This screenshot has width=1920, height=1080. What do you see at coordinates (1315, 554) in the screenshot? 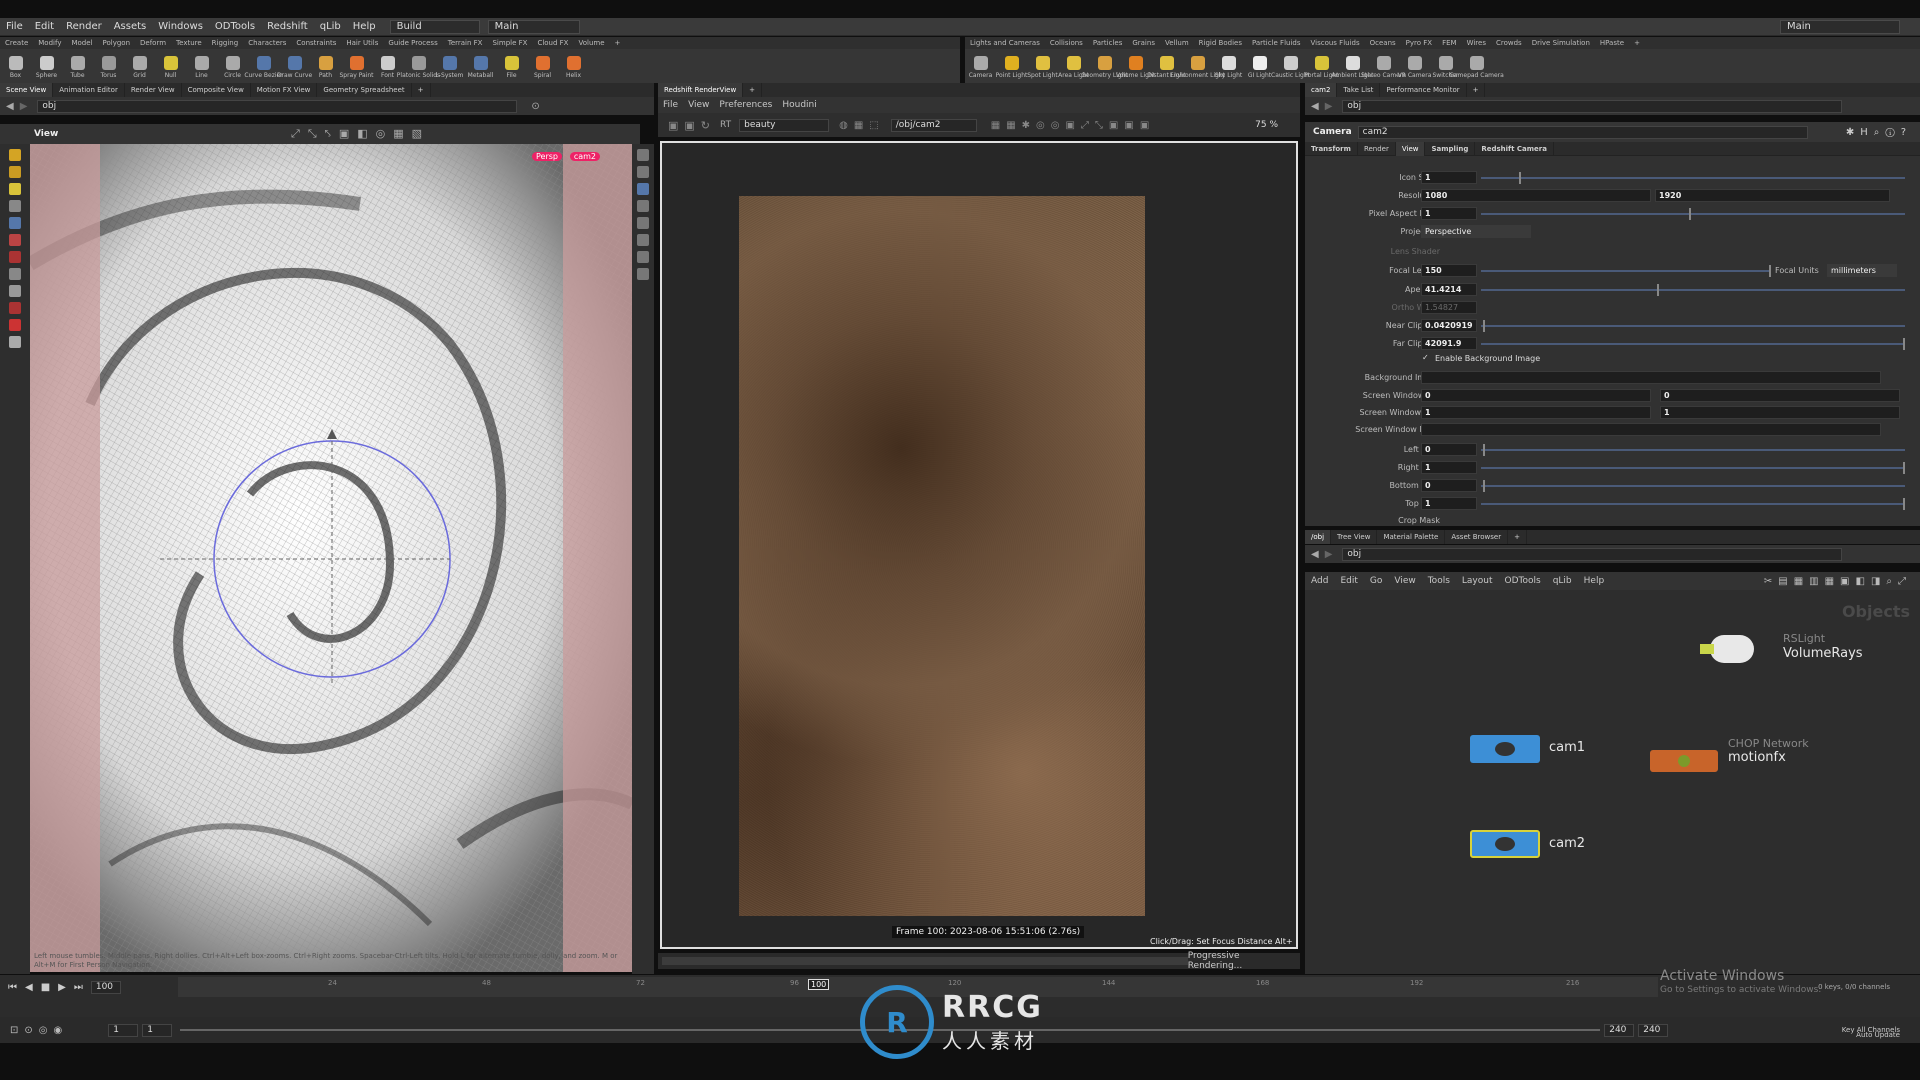
I see `back-arrow-icon: ◀` at bounding box center [1315, 554].